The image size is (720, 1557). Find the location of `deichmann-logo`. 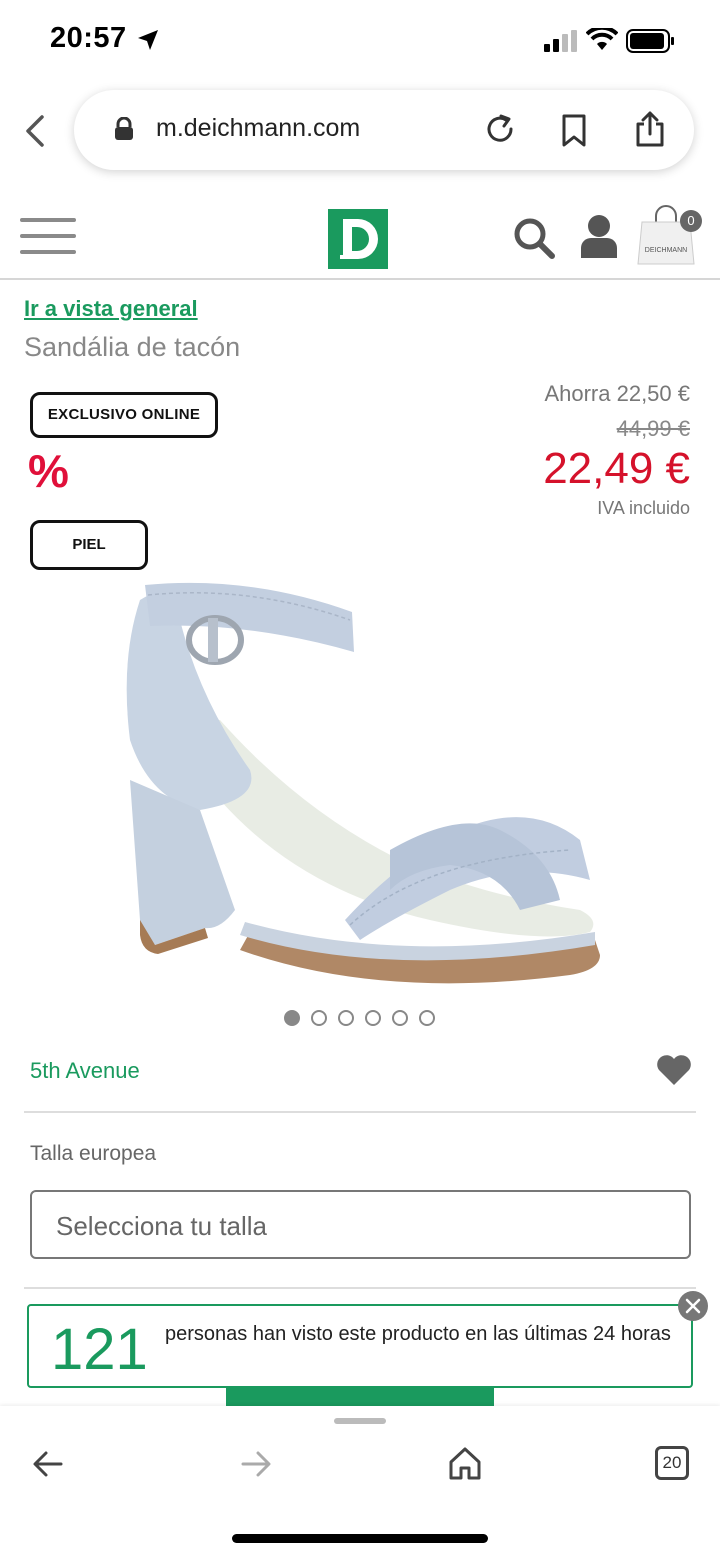

deichmann-logo is located at coordinates (358, 239).